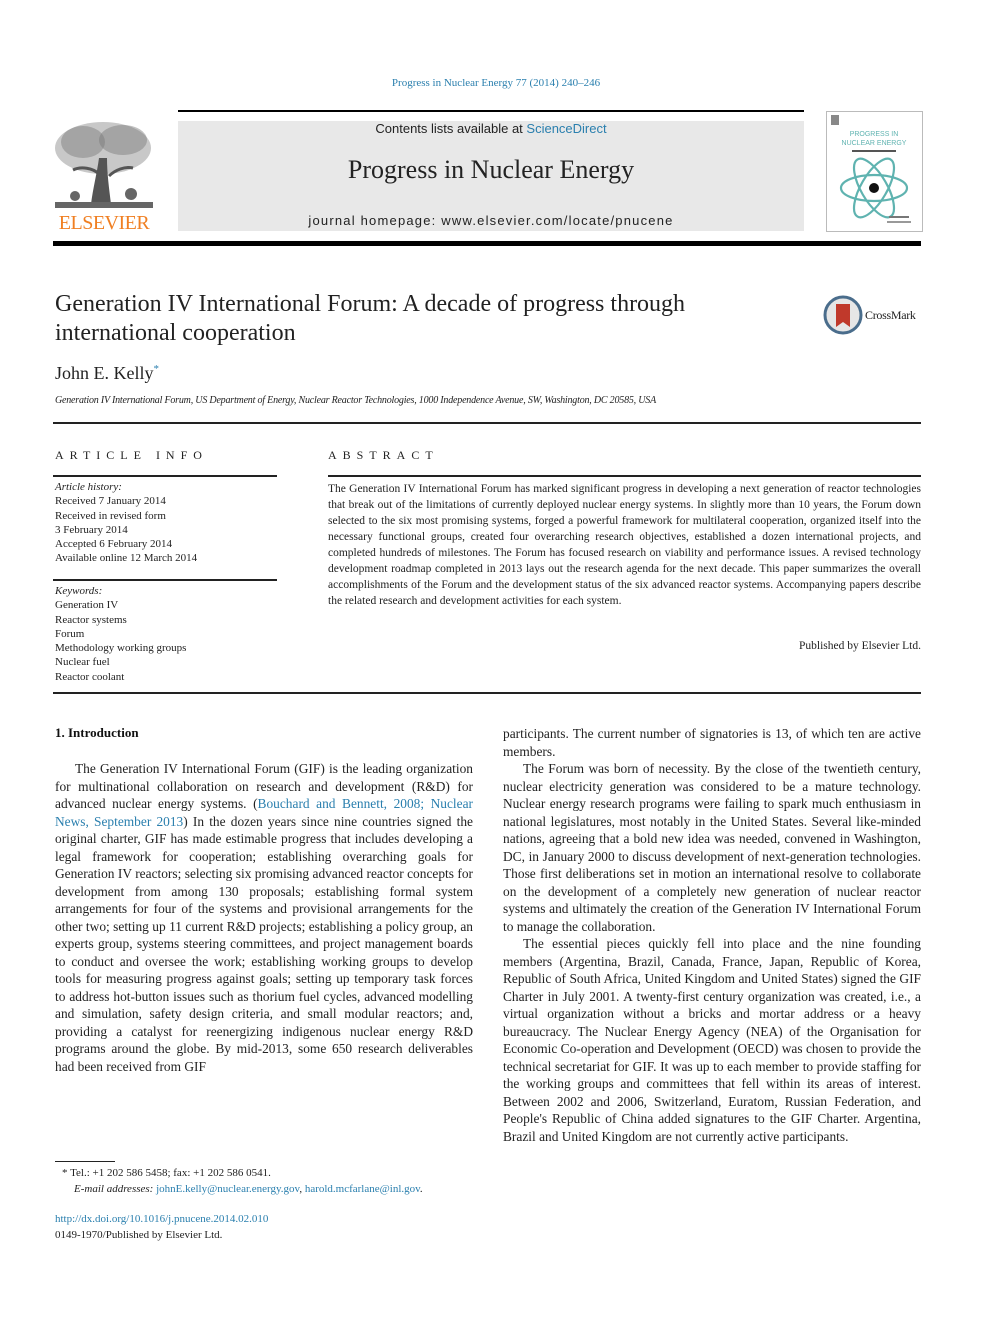 Image resolution: width=992 pixels, height=1323 pixels. What do you see at coordinates (157, 369) in the screenshot?
I see `author-footnote-marker: *` at bounding box center [157, 369].